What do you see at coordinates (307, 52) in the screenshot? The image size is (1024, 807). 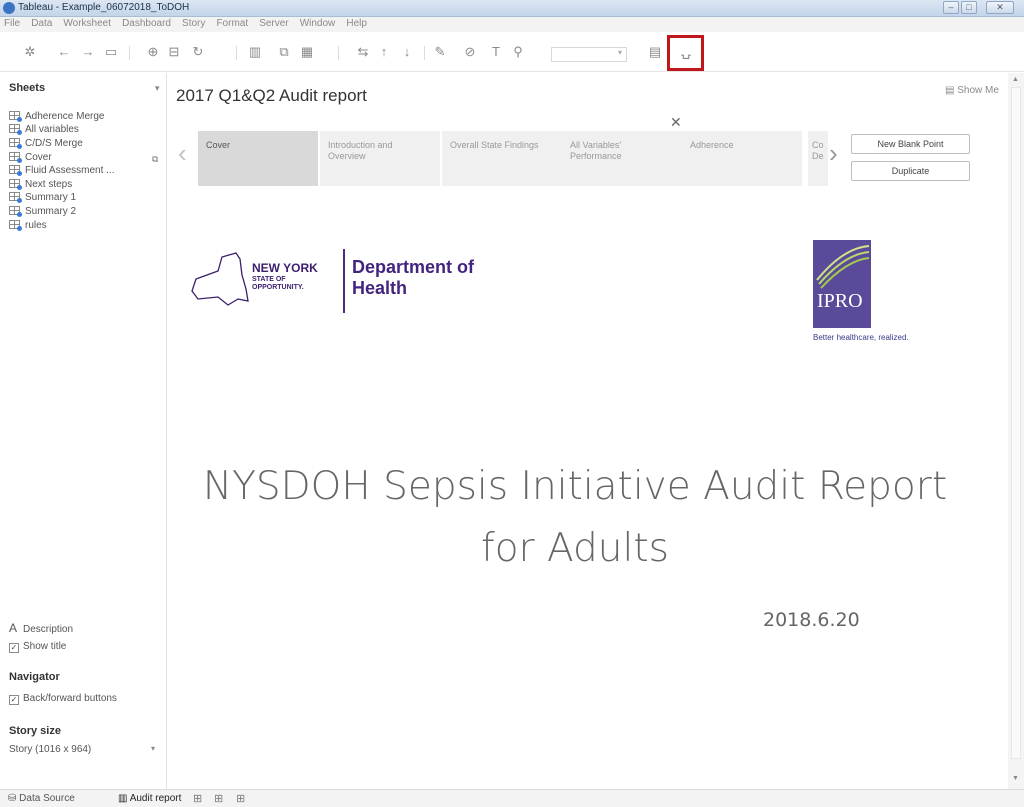 I see `clear-sheet-icon: ▦` at bounding box center [307, 52].